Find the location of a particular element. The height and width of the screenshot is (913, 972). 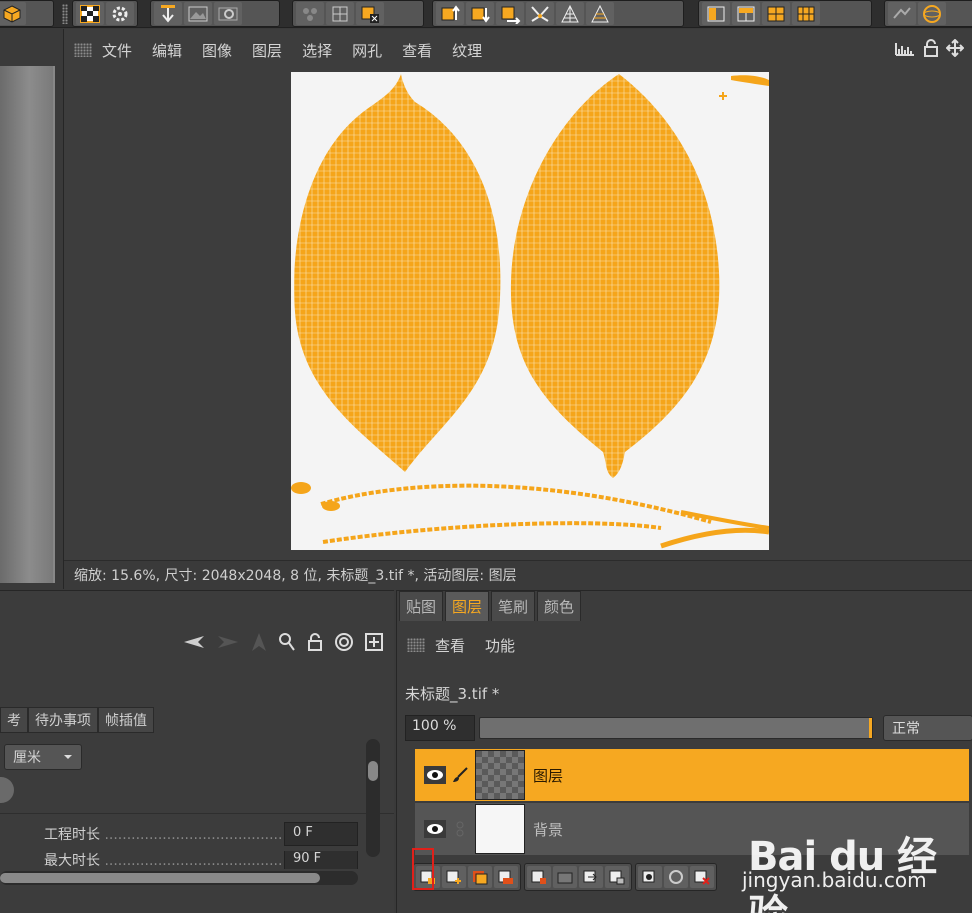

sphere-button is located at coordinates (932, 13).